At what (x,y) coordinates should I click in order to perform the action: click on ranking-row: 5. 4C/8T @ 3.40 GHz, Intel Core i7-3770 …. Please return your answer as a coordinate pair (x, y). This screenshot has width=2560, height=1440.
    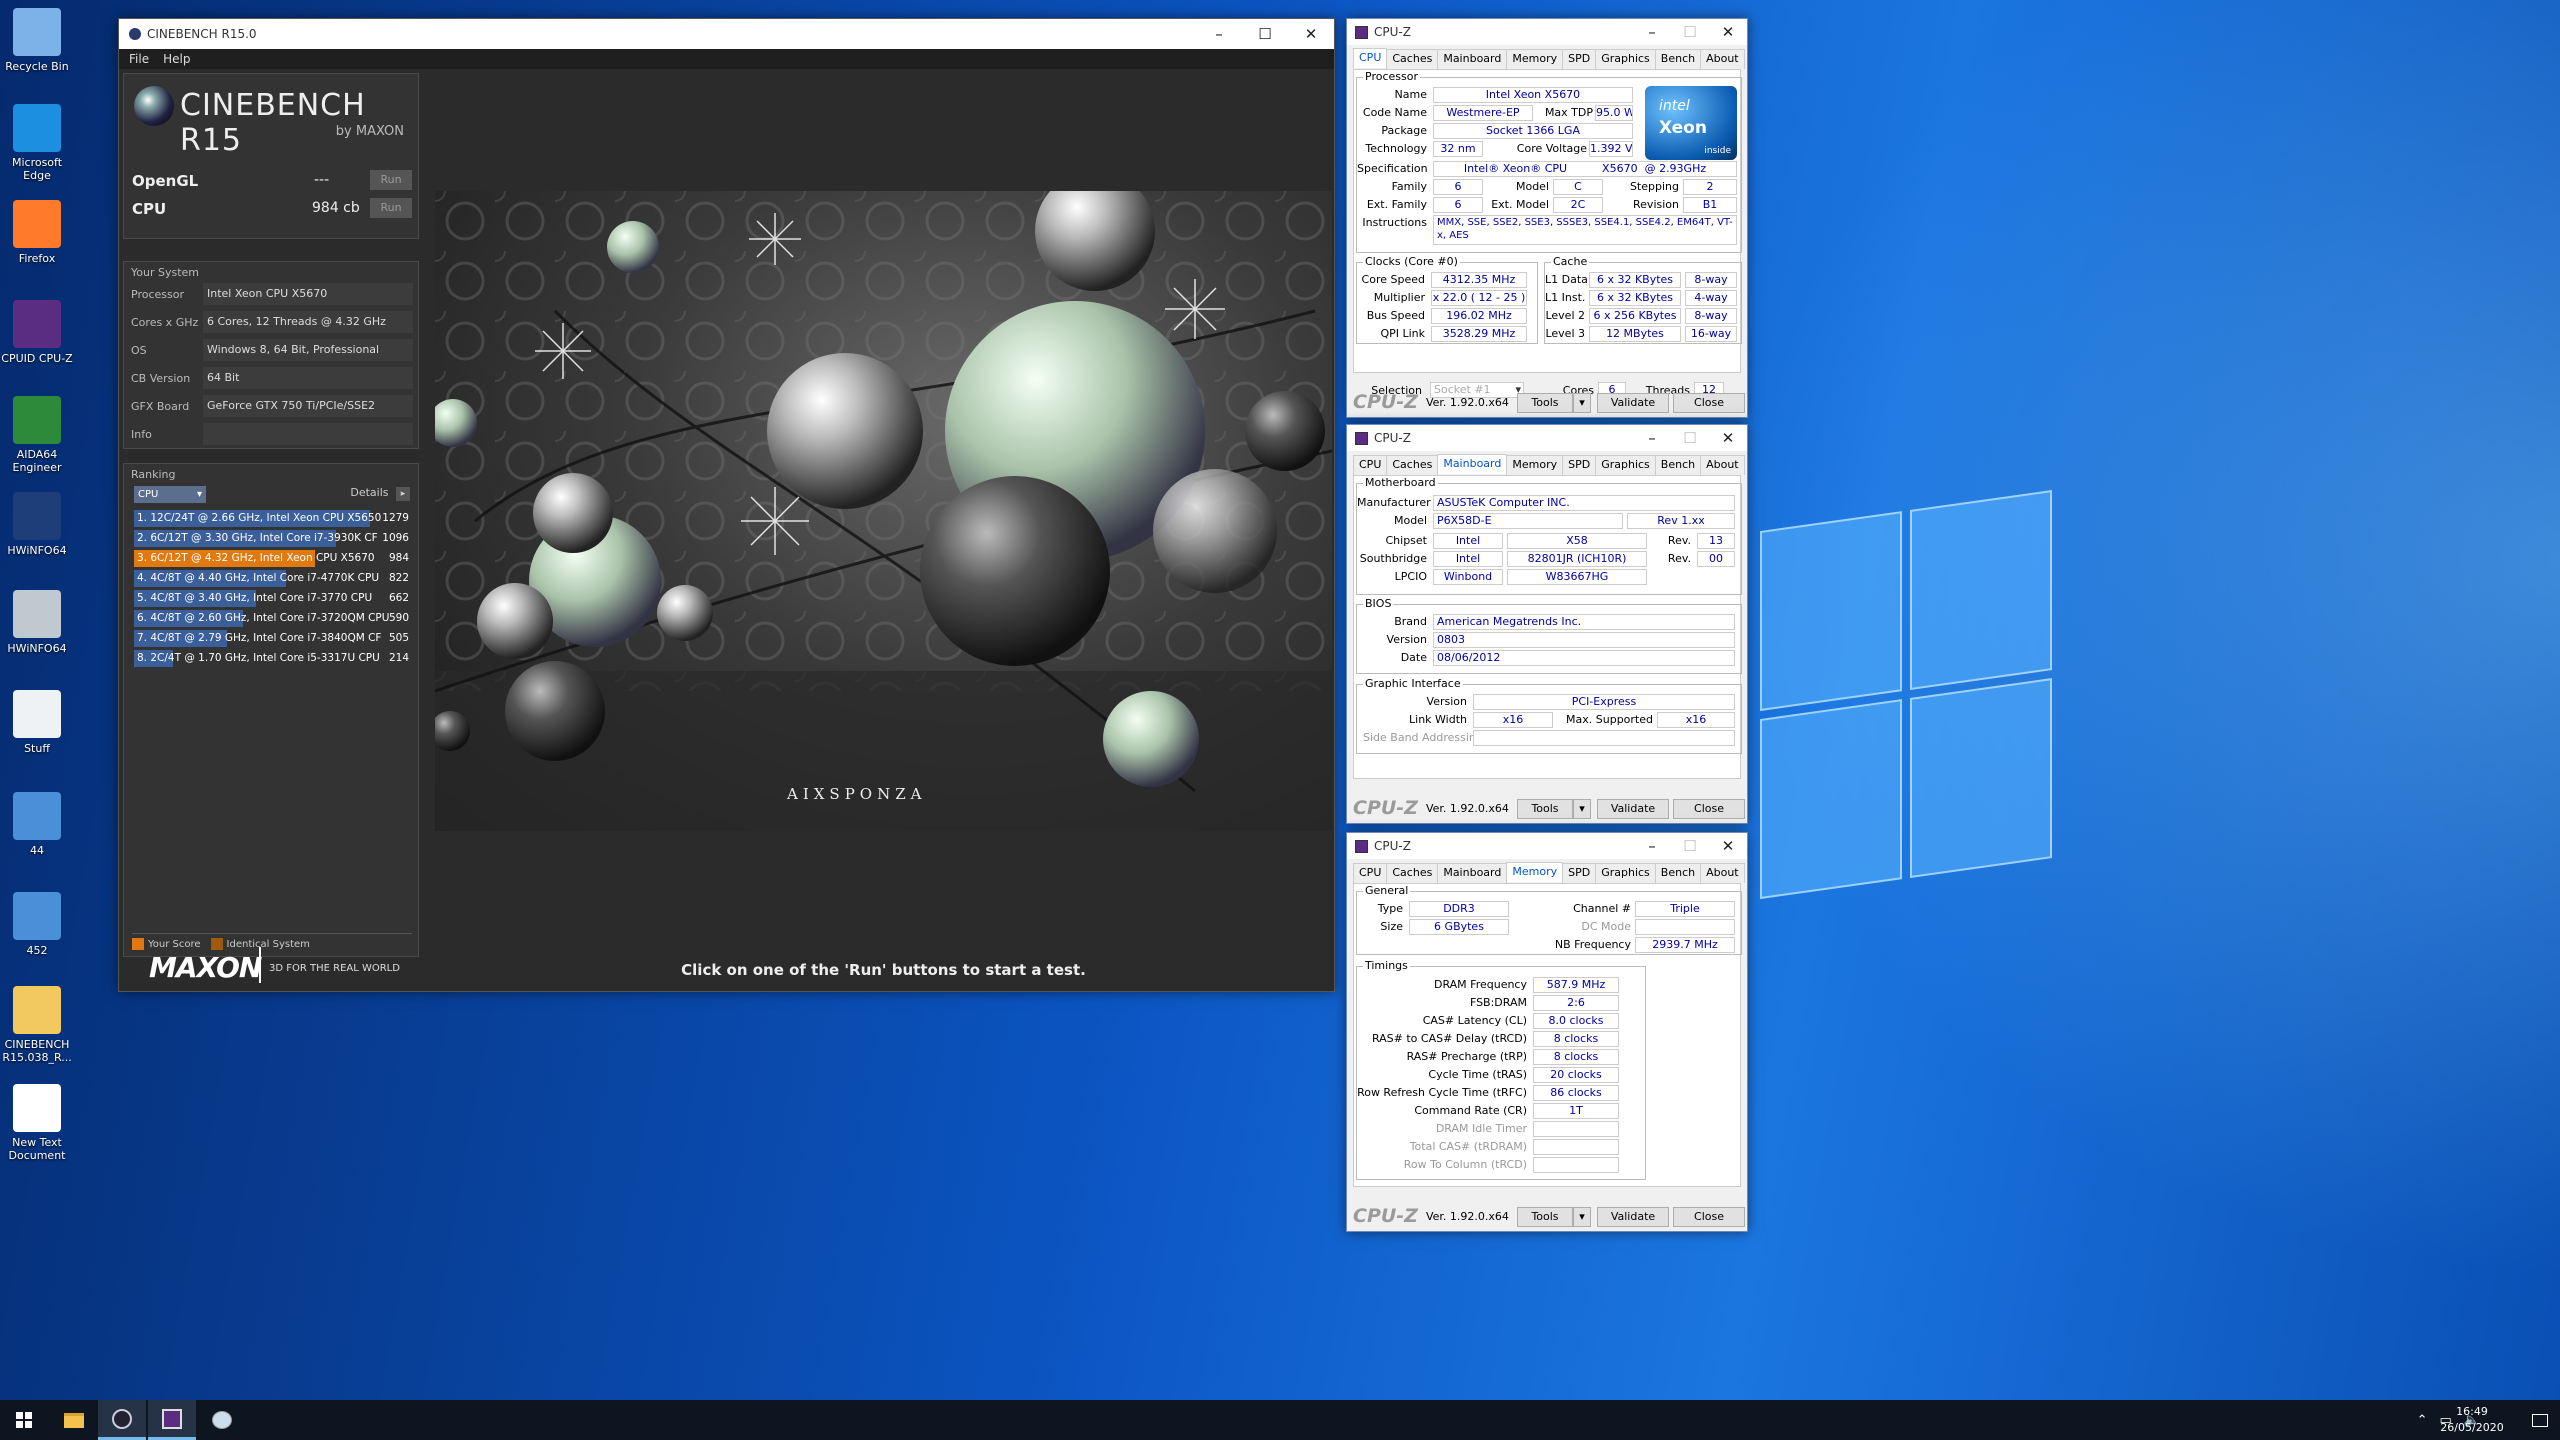
    Looking at the image, I should click on (273, 598).